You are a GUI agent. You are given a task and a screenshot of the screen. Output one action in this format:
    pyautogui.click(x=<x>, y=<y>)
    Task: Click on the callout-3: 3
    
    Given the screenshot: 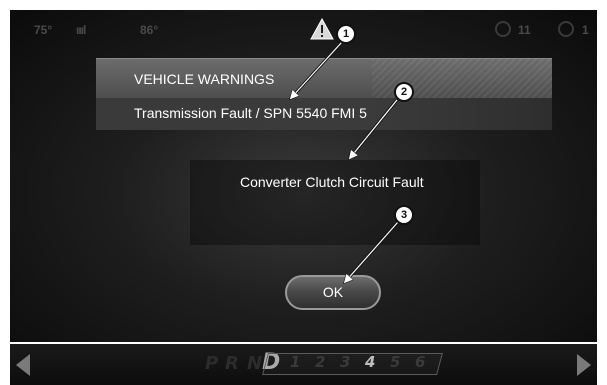 What is the action you would take?
    pyautogui.click(x=404, y=215)
    